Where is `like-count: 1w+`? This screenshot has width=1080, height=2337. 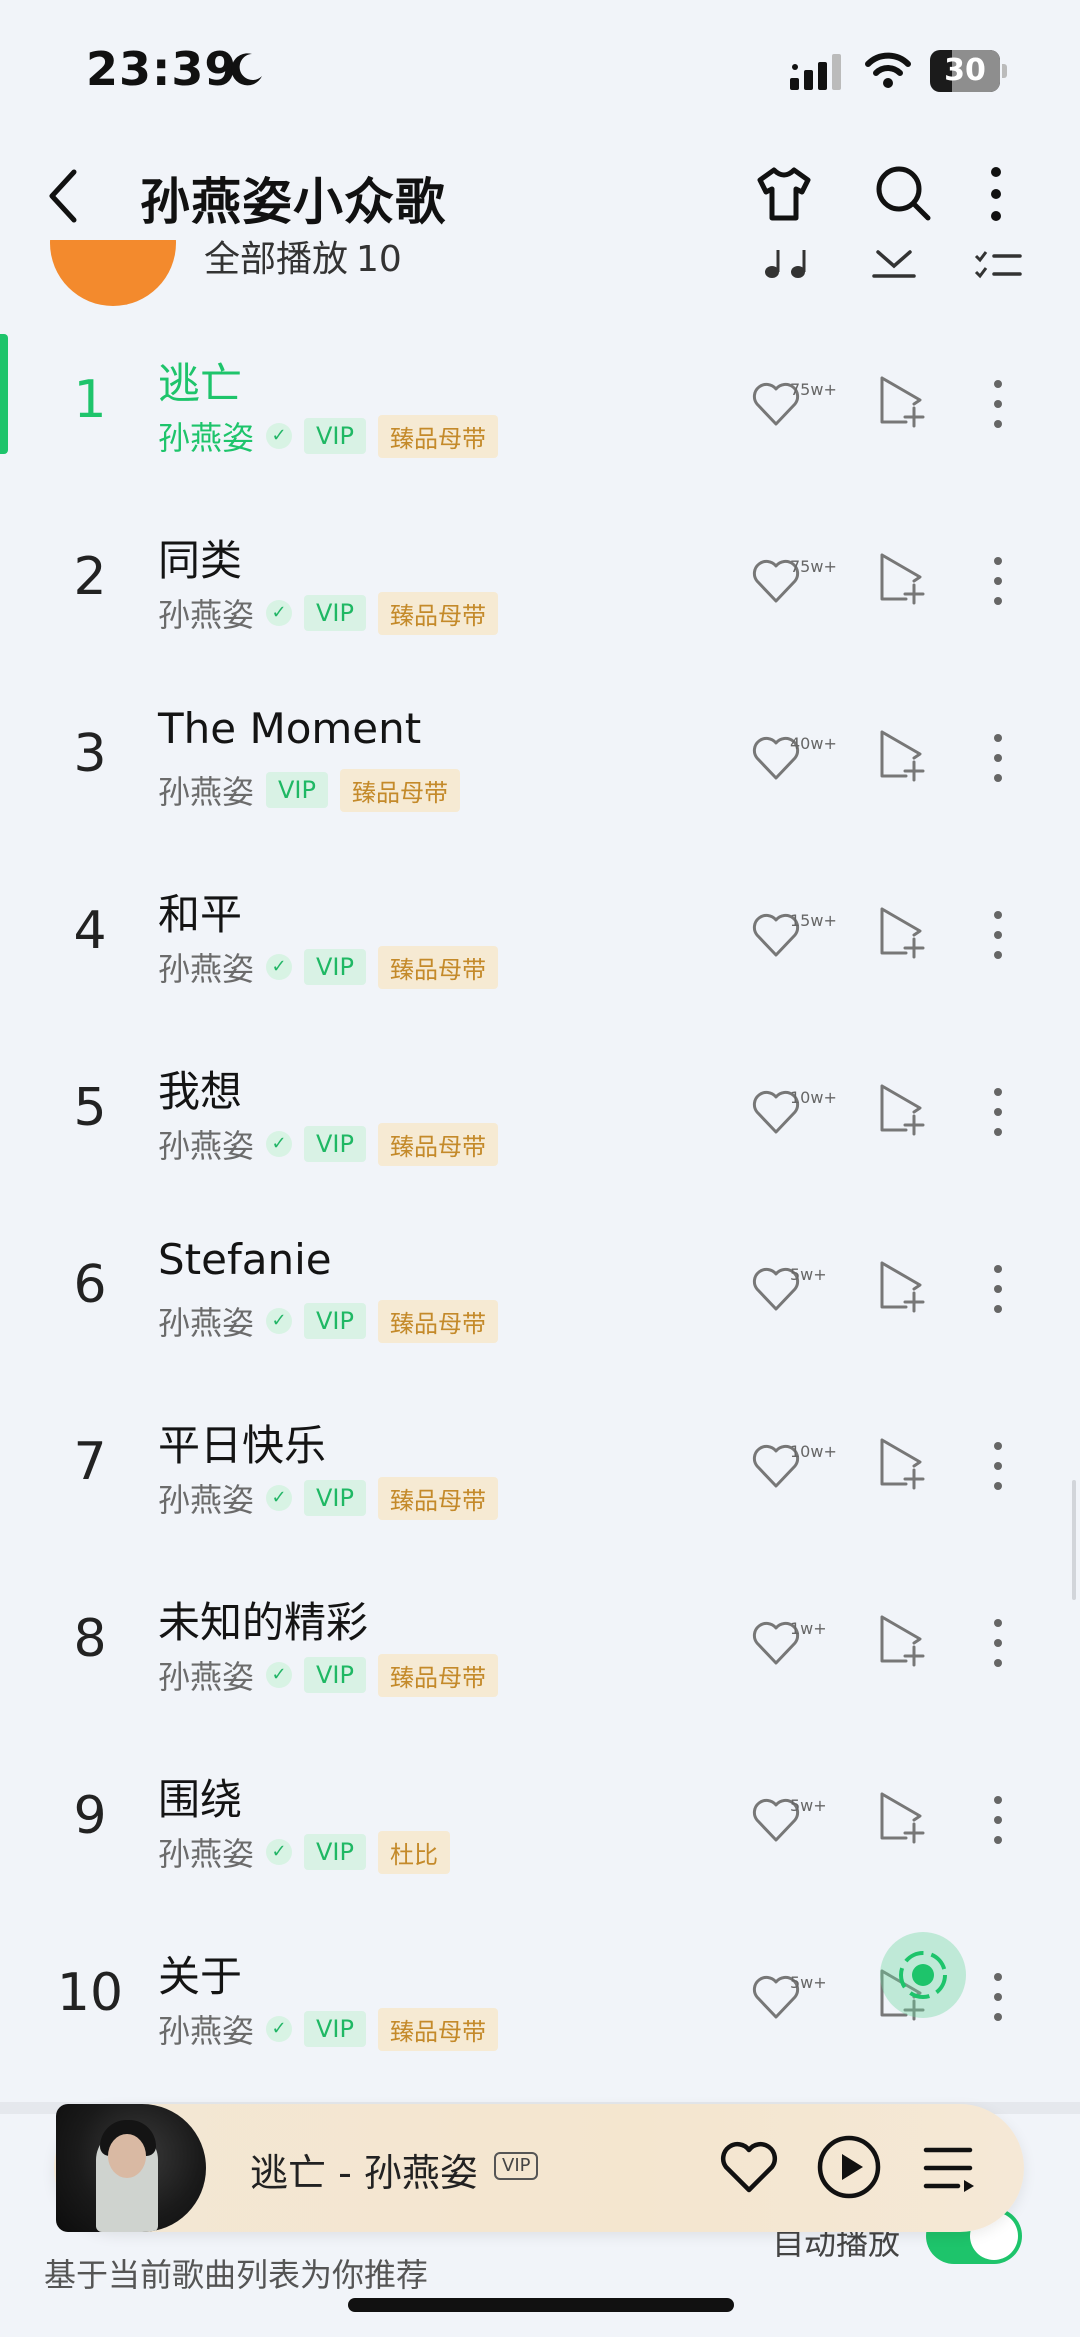 like-count: 1w+ is located at coordinates (808, 1628).